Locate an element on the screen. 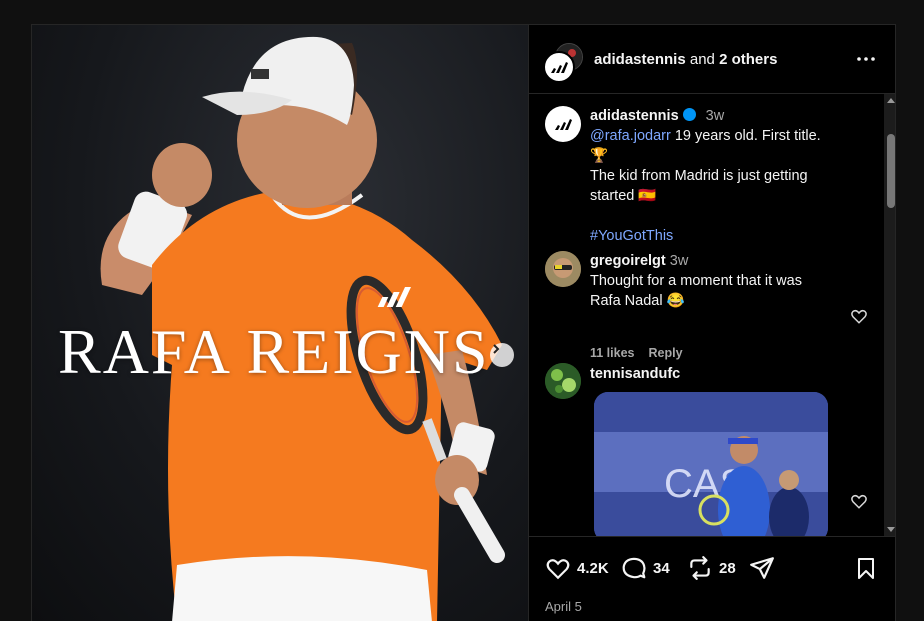 This screenshot has width=924, height=621. caption-author: adidastennis is located at coordinates (634, 116).